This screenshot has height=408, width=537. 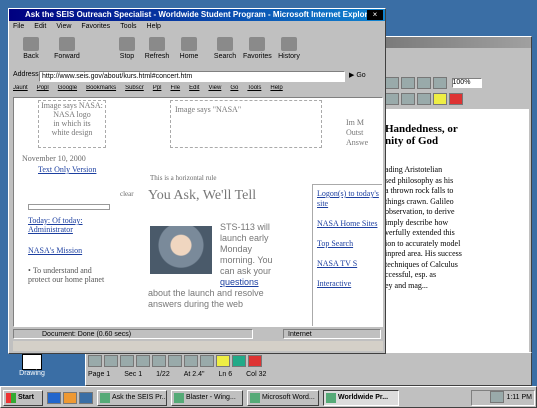 What do you see at coordinates (194, 374) in the screenshot?
I see `word-status-3: At 2.4"` at bounding box center [194, 374].